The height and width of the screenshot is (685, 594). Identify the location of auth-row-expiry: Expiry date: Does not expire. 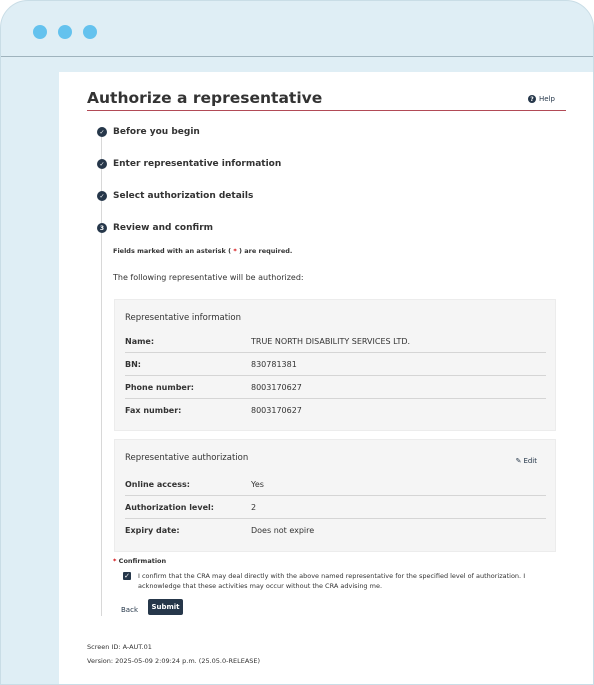
(335, 530).